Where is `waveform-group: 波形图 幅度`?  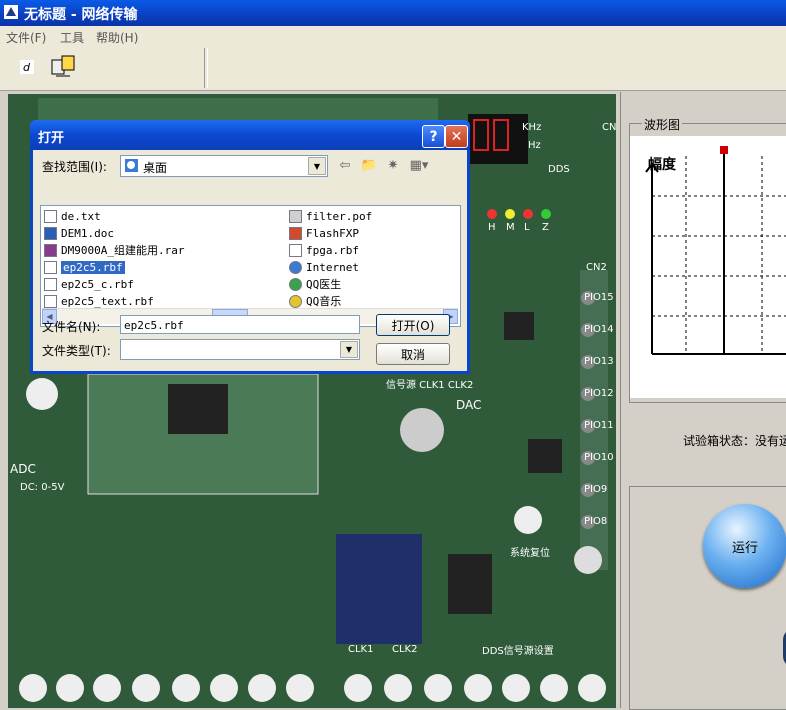 waveform-group: 波形图 幅度 is located at coordinates (707, 259).